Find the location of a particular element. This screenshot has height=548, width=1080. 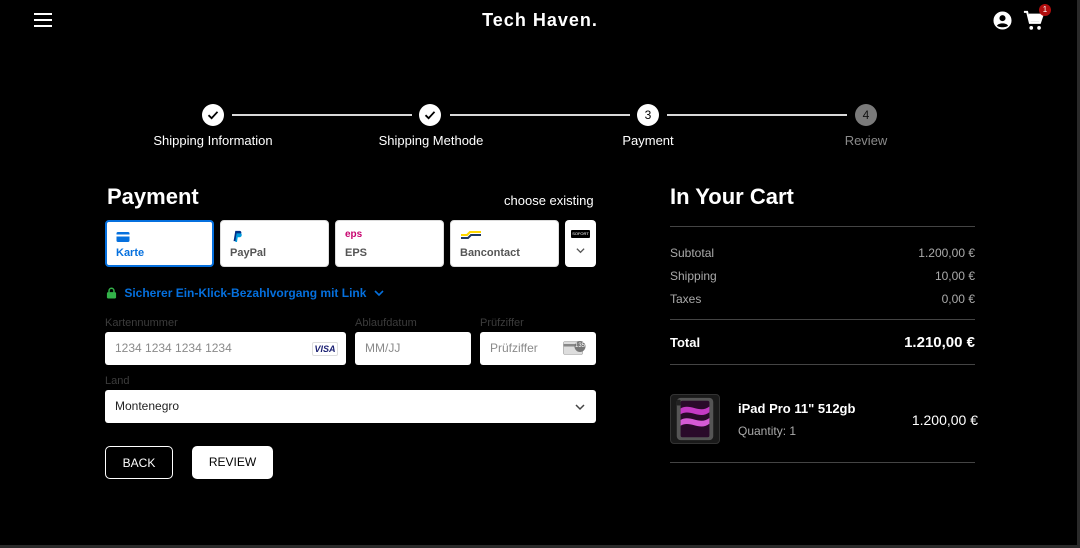

shipping-label: Shipping is located at coordinates (693, 276).